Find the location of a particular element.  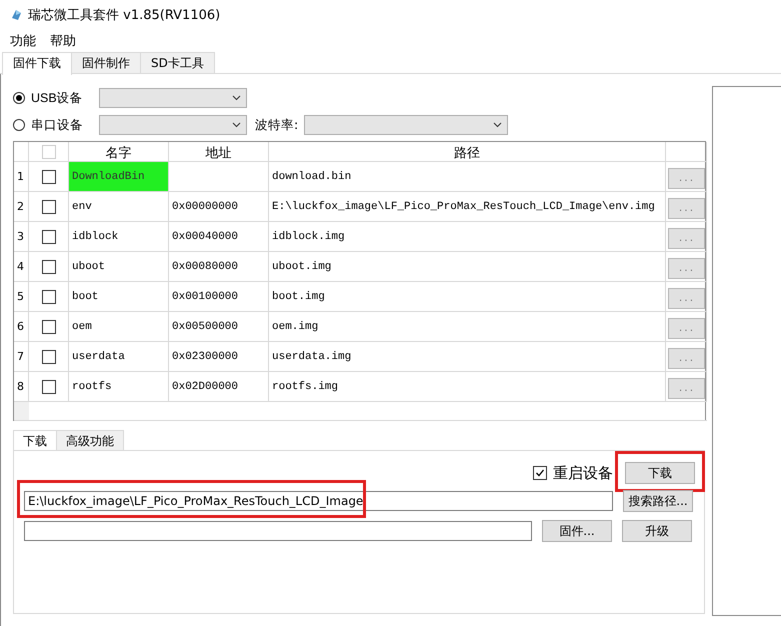

address-cell-text: 0x02D00000 is located at coordinates (204, 386).